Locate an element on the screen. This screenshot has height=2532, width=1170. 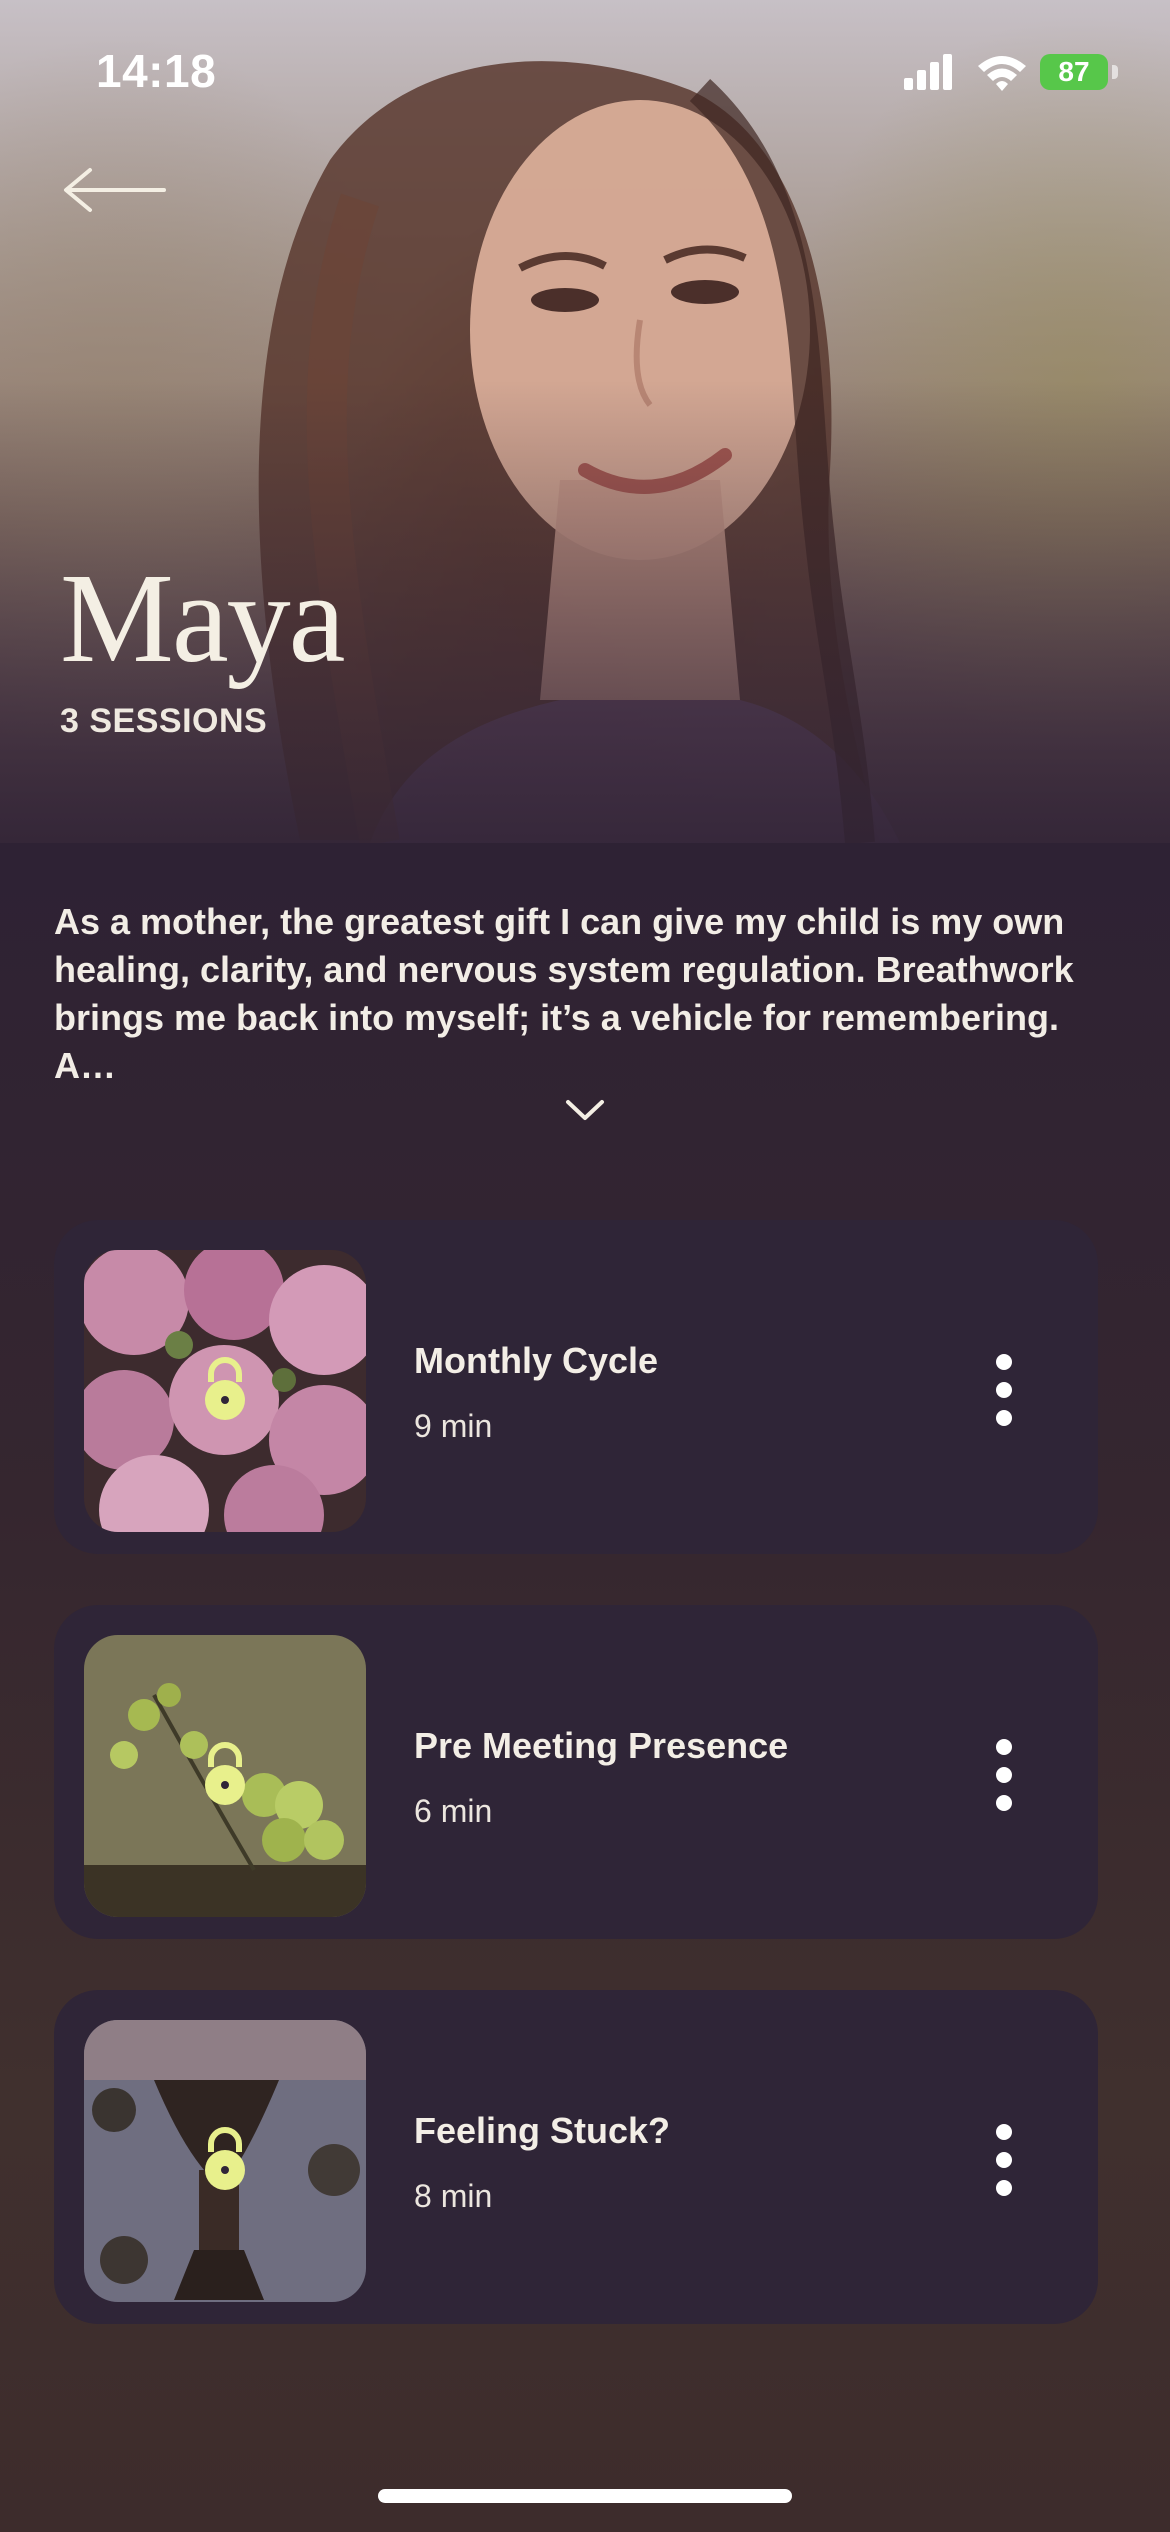
status-bar: 14:18 87 is located at coordinates (585, 75).